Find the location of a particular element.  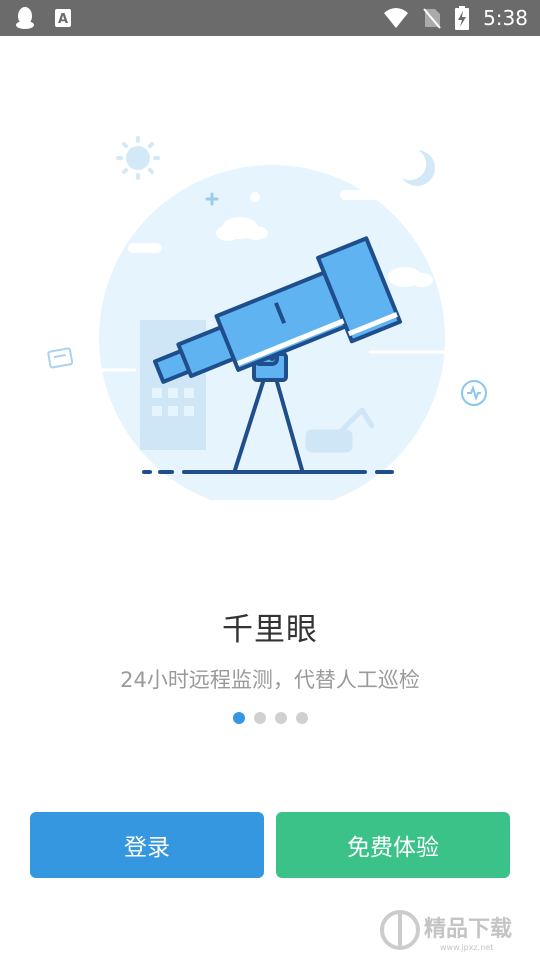

ticket-icon is located at coordinates (60, 358).